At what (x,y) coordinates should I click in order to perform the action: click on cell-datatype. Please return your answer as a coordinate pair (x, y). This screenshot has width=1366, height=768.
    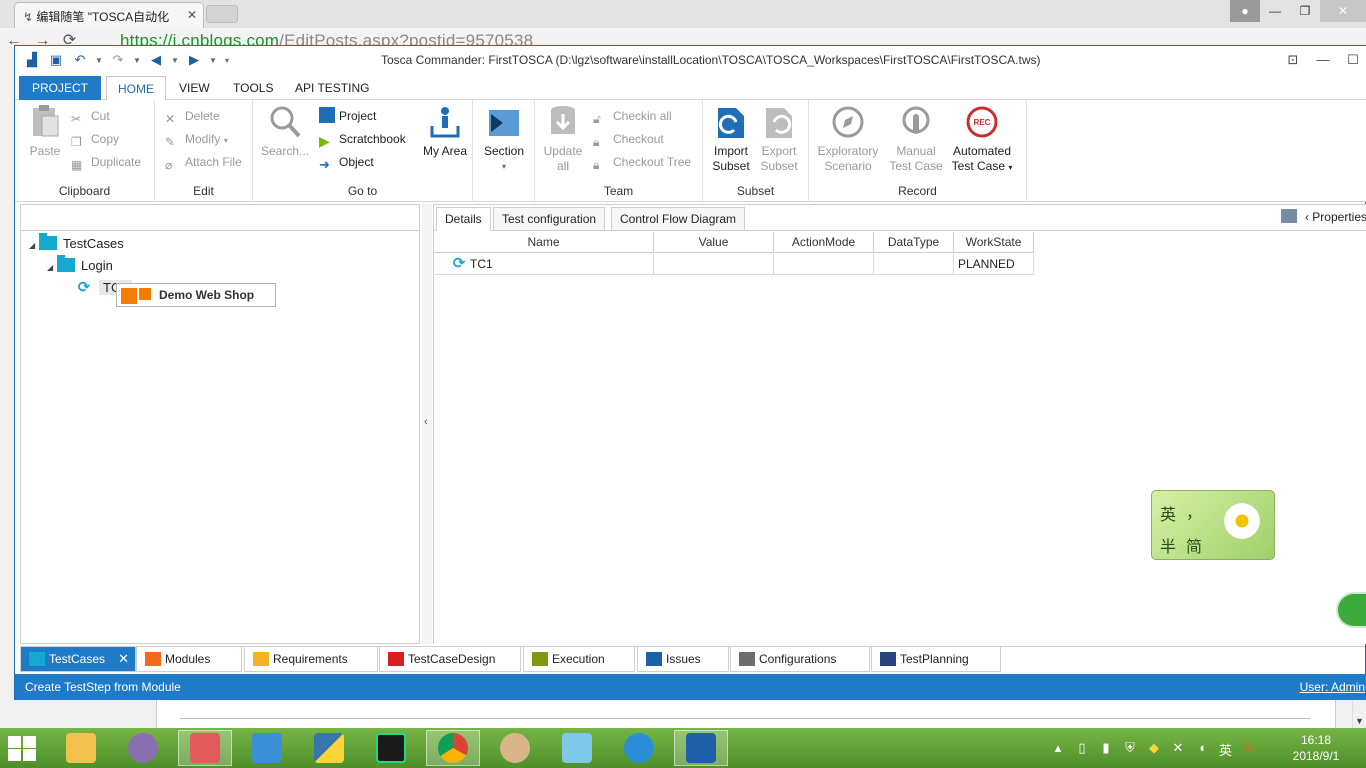
    Looking at the image, I should click on (914, 264).